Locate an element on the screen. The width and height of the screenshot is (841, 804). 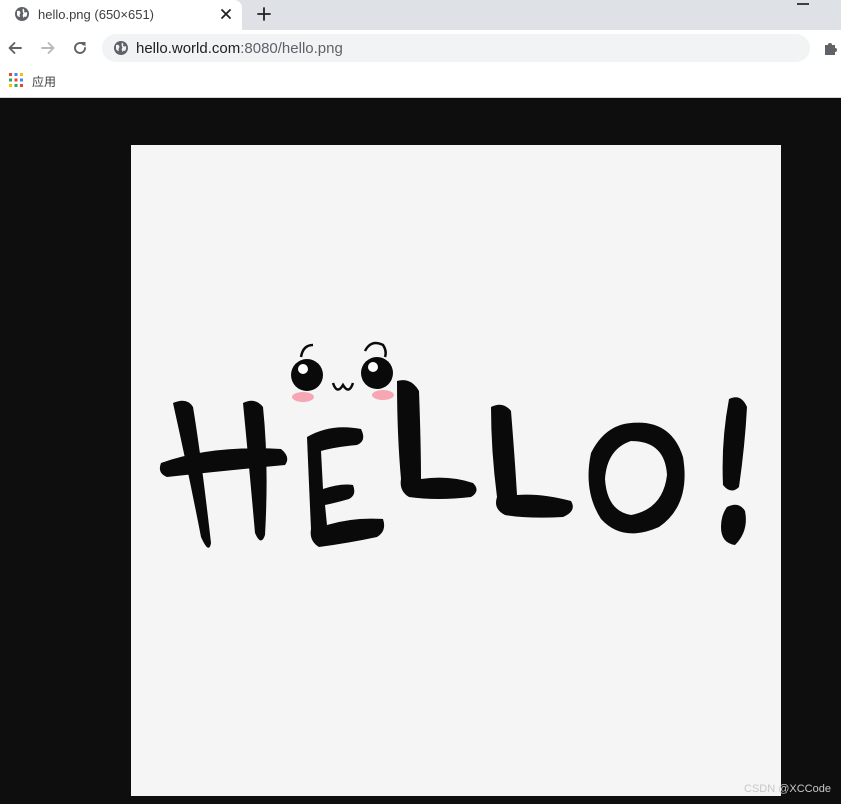
url-path: :8080/hello.png is located at coordinates (291, 48).